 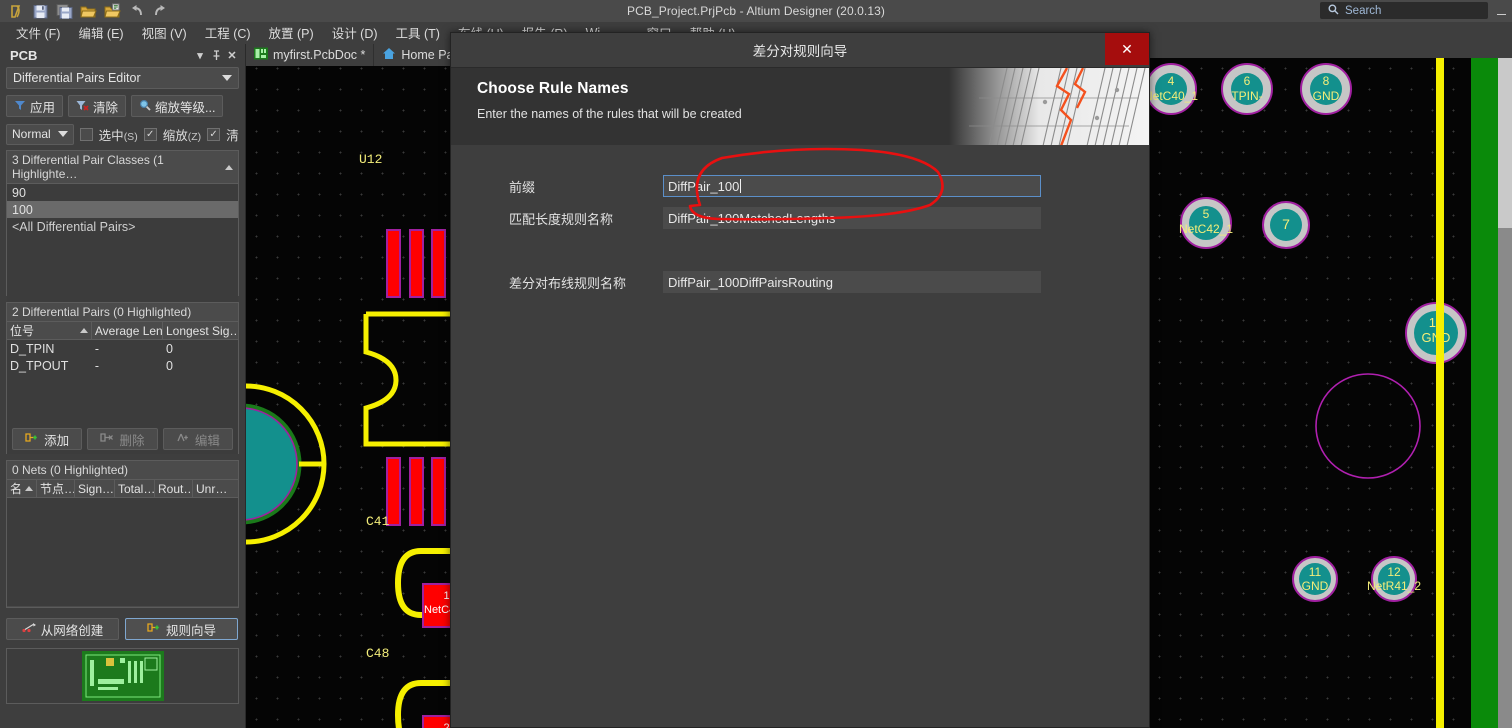 I want to click on through-hole-pad: 4 NetC40_1, so click(x=1171, y=89).